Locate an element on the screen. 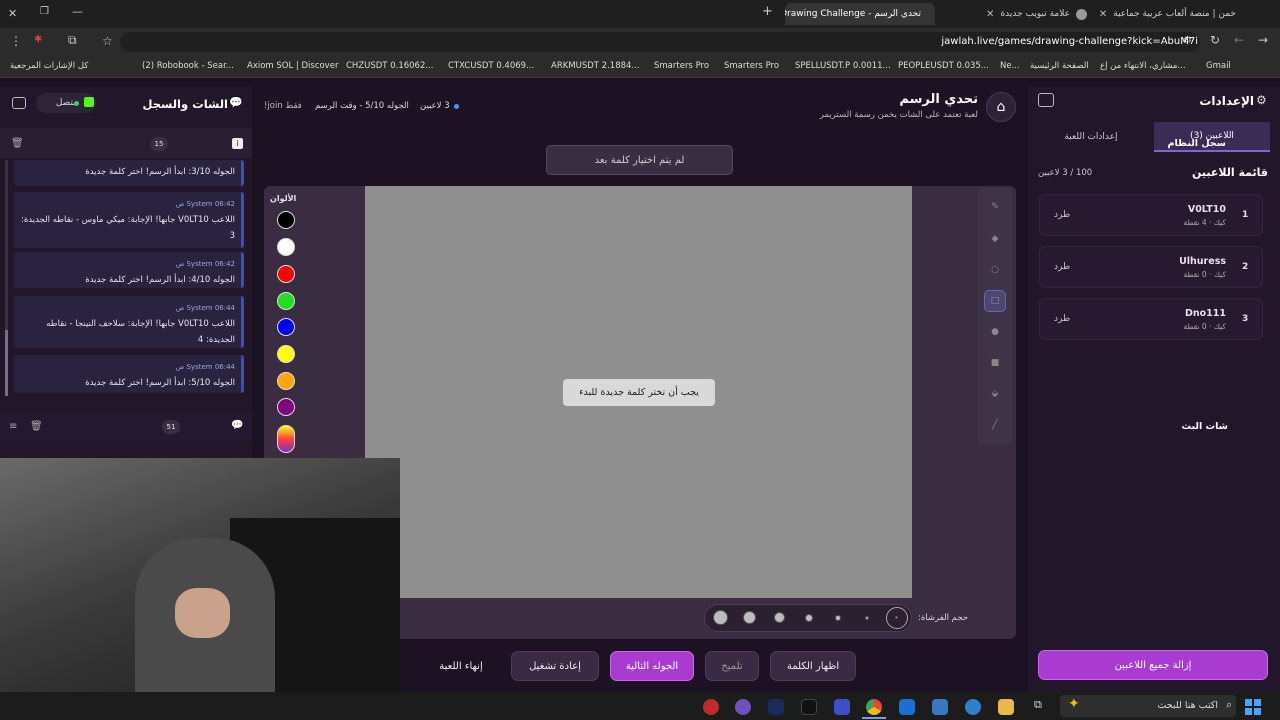 The width and height of the screenshot is (1280, 720). edge-icon is located at coordinates (973, 707).